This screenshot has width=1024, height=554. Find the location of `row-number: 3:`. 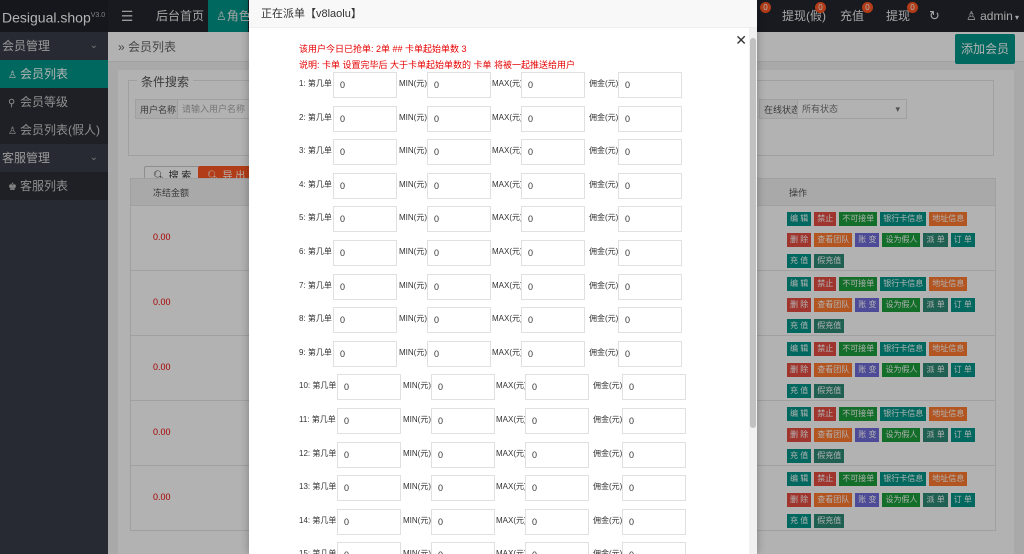

row-number: 3: is located at coordinates (302, 151).